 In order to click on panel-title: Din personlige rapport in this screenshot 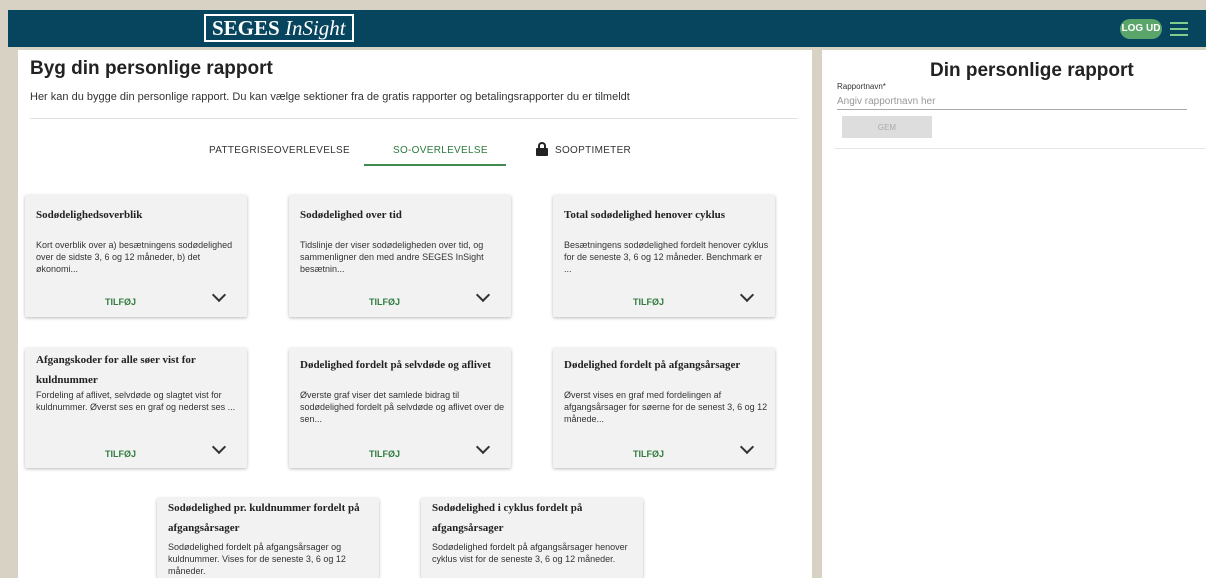, I will do `click(1032, 70)`.